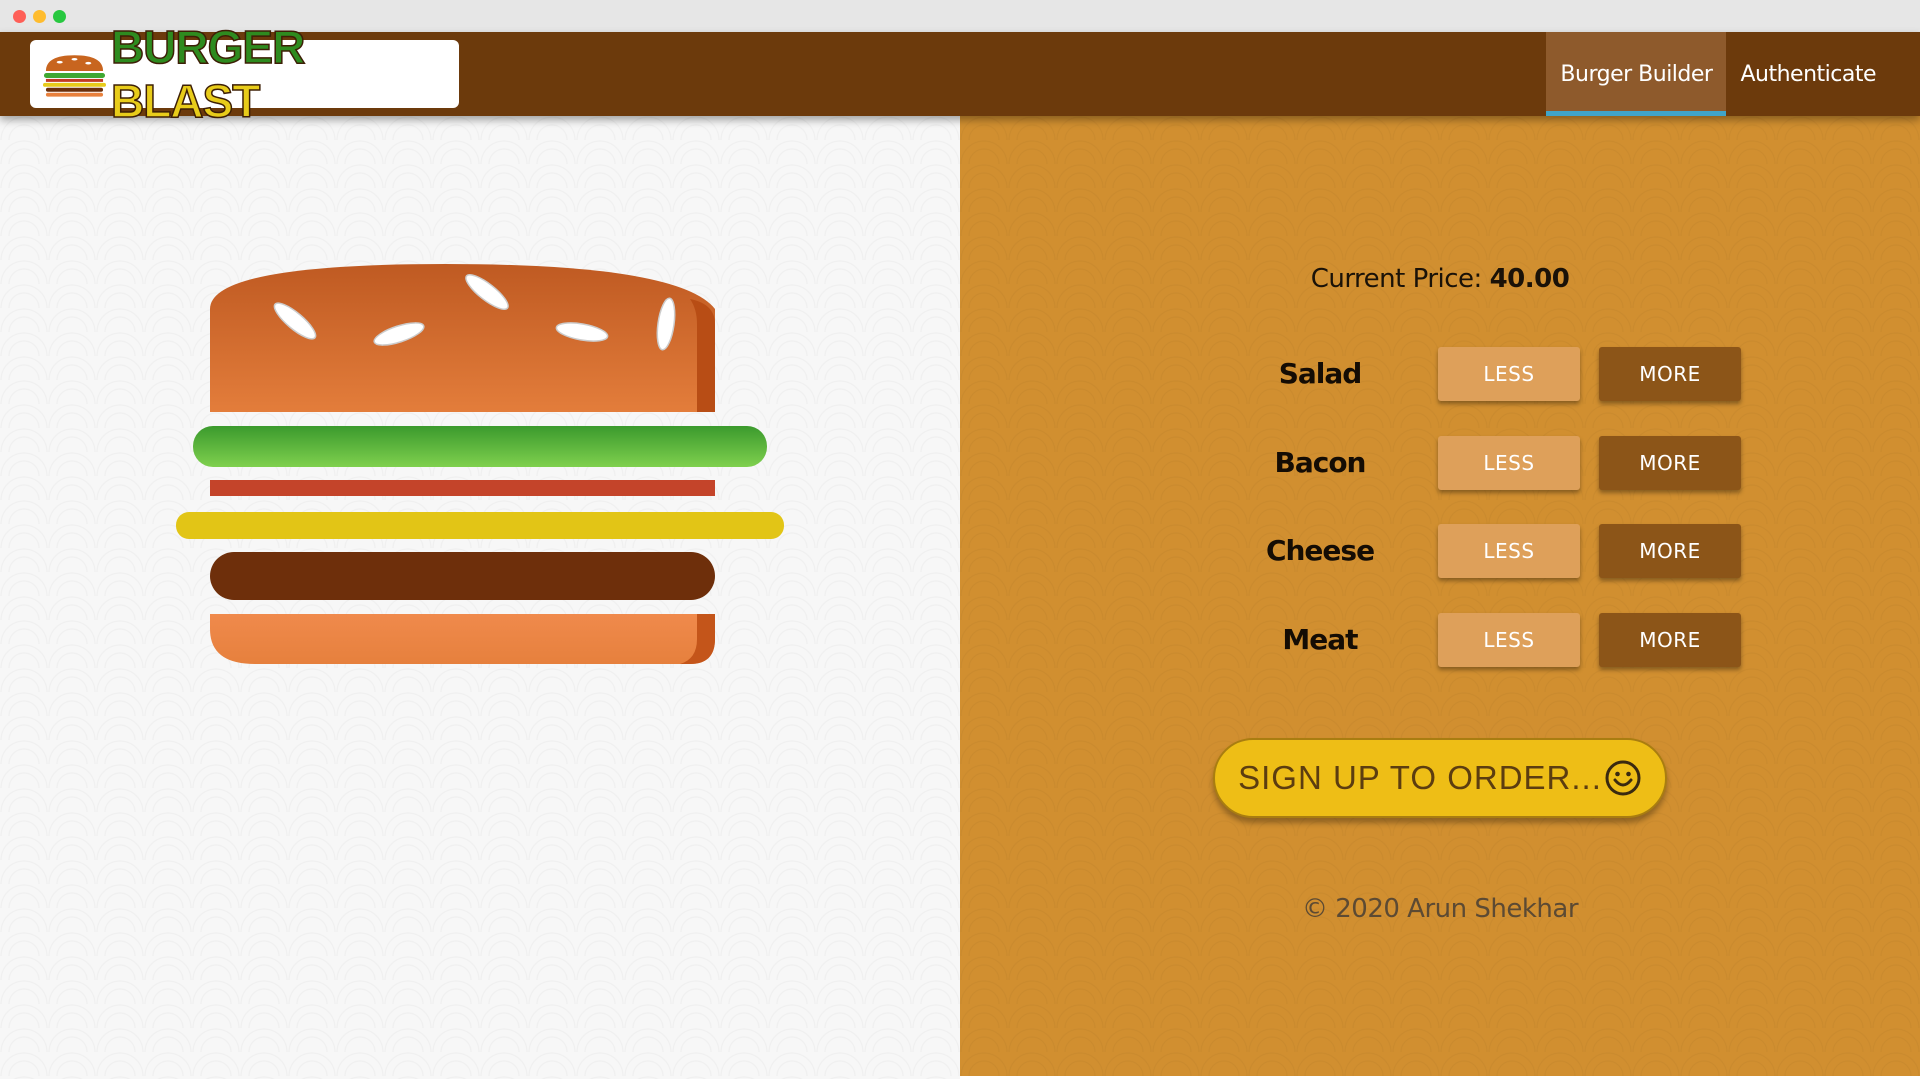  I want to click on salad-layer, so click(480, 446).